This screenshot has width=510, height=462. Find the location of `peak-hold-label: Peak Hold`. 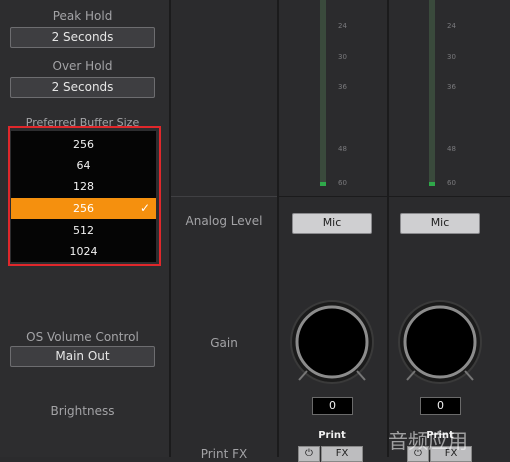

peak-hold-label: Peak Hold is located at coordinates (82, 16).